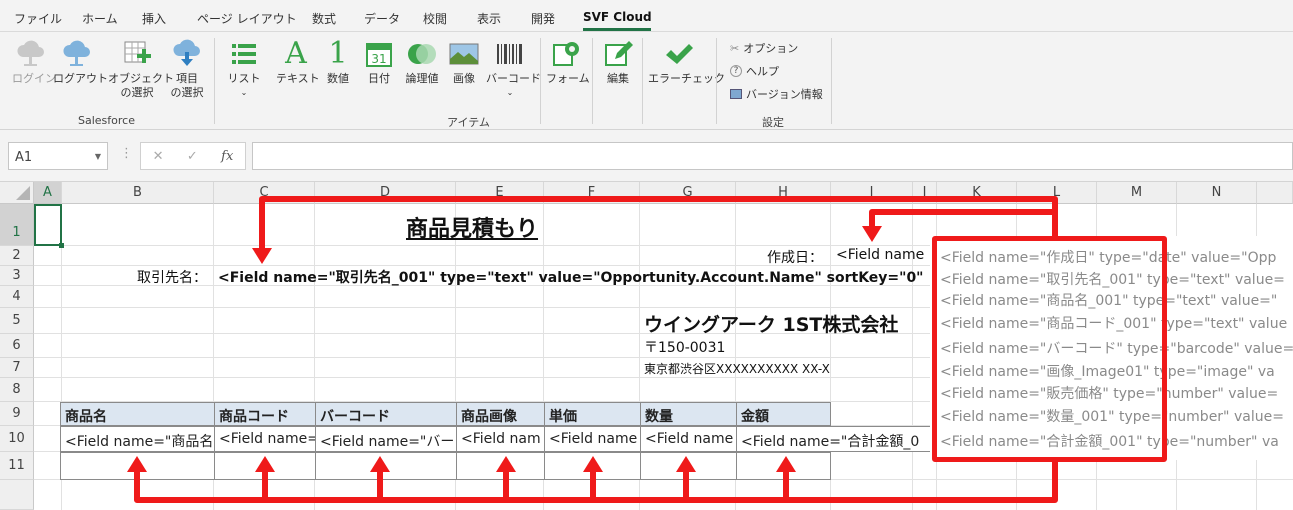  I want to click on cloud-logout-icon, so click(76, 53).